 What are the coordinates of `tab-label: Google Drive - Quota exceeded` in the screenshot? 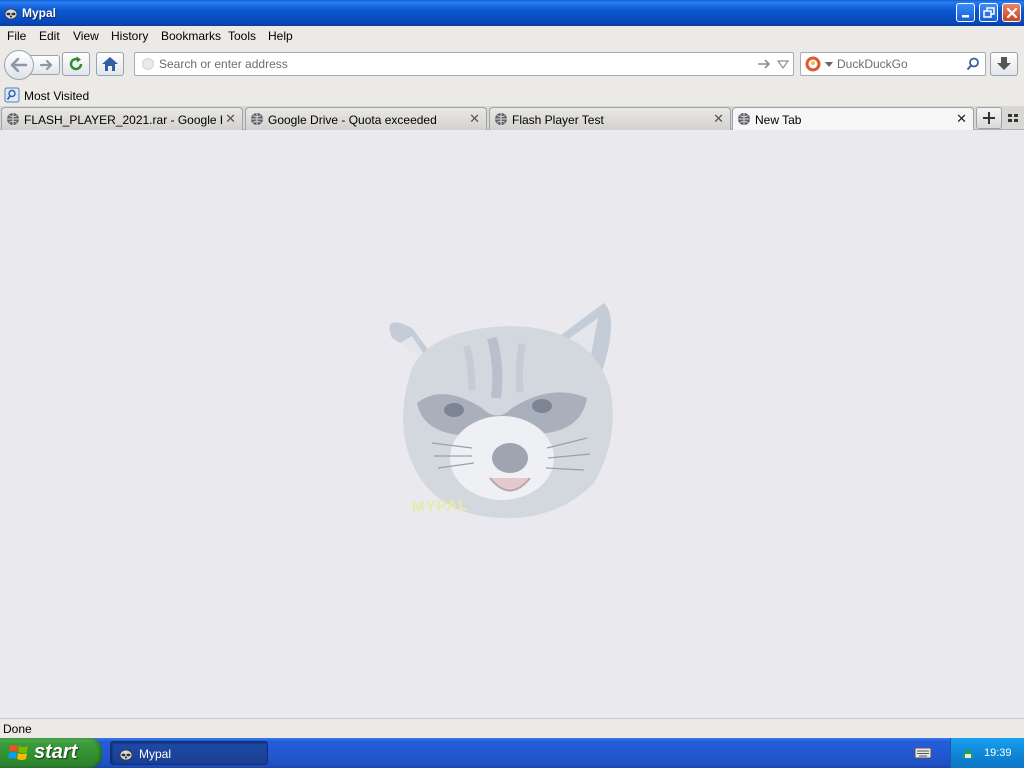 It's located at (352, 120).